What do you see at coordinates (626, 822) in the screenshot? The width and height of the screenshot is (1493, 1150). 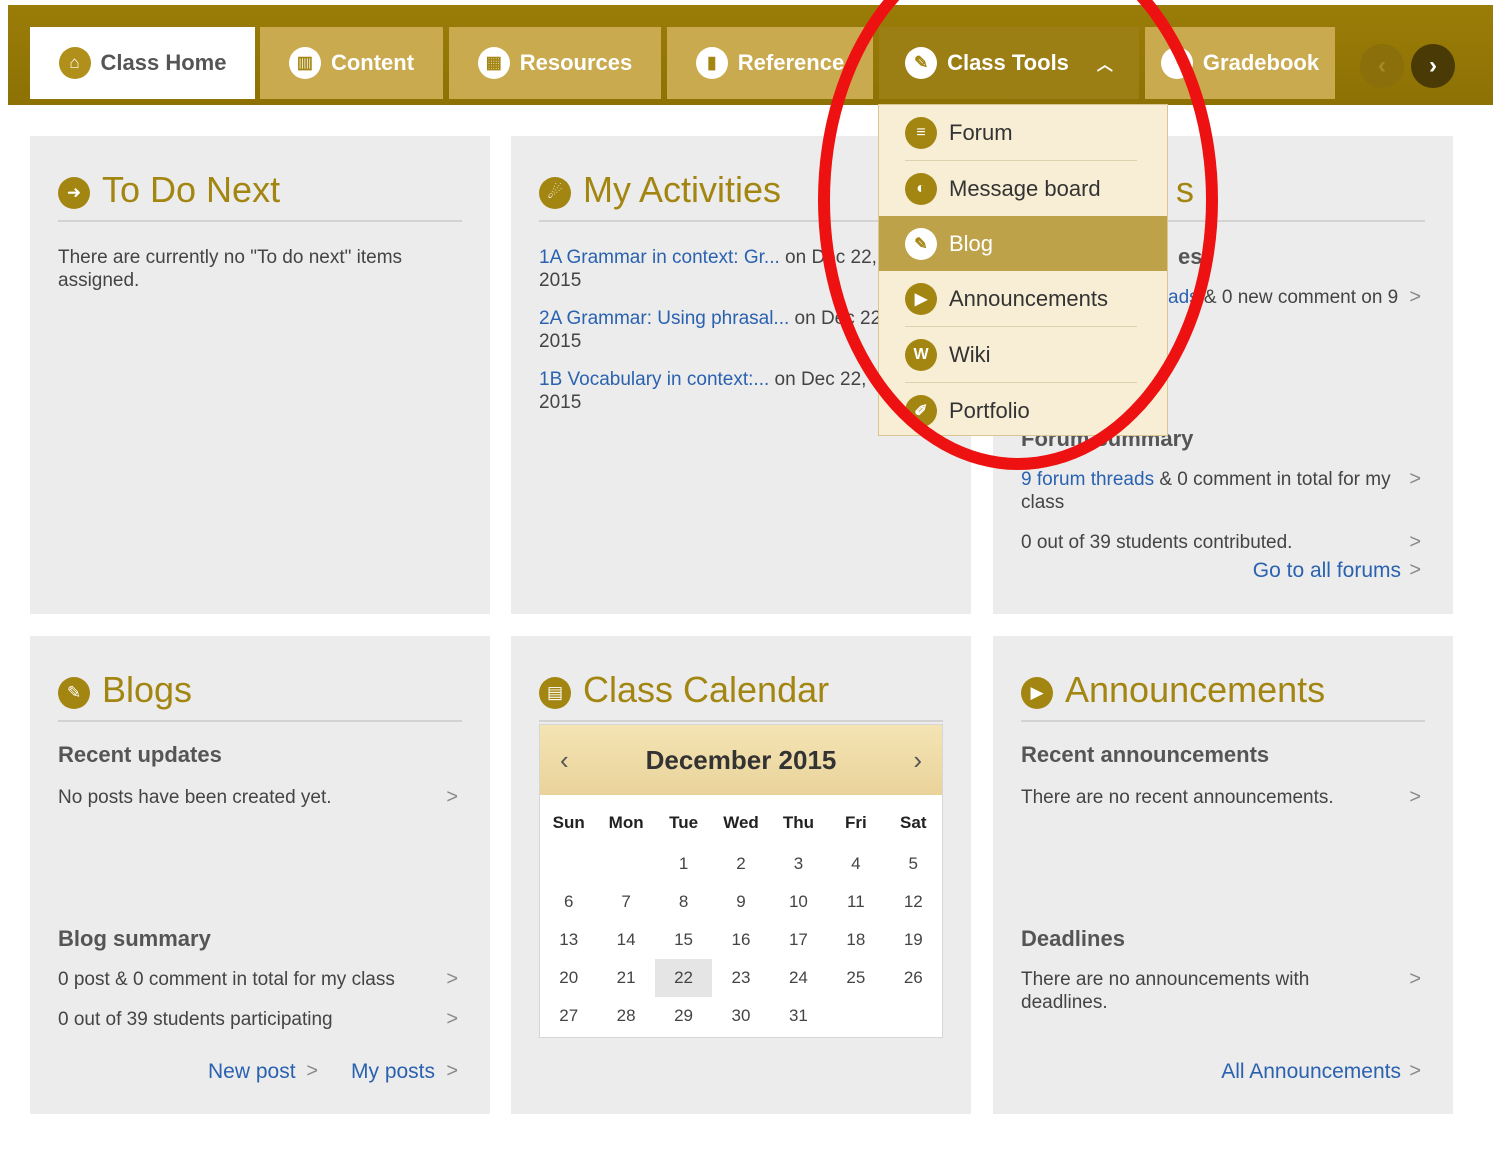 I see `weekday-header: Mon` at bounding box center [626, 822].